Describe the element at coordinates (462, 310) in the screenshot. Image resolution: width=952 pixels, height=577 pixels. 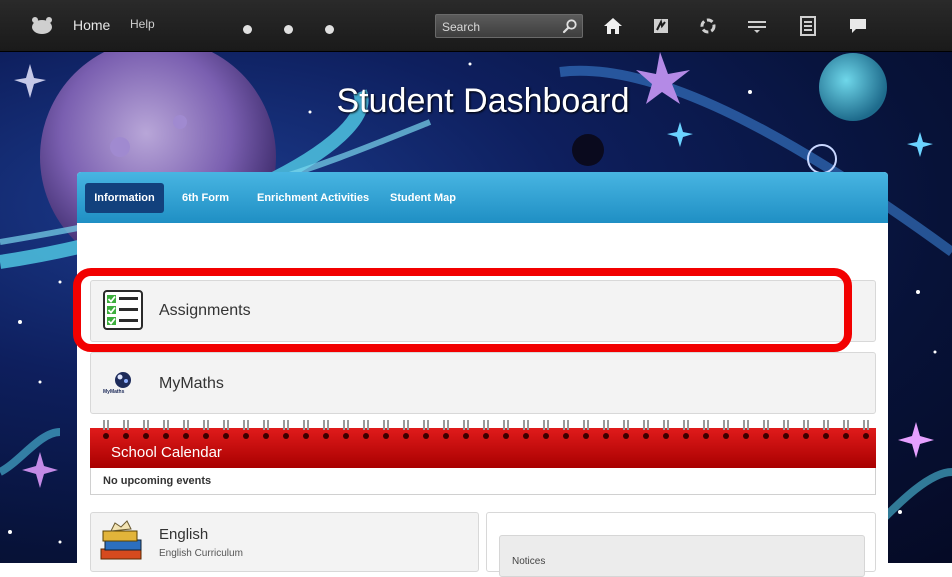
I see `highlight-annotation` at that location.